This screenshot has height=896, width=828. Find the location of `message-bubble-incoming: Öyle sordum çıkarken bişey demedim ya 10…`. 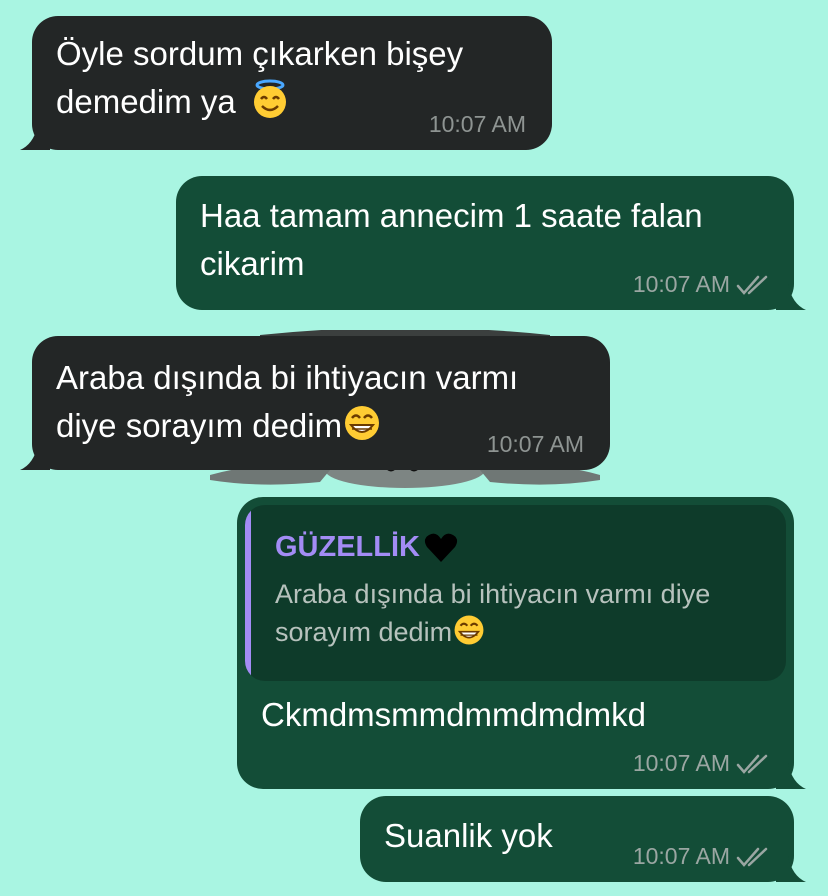

message-bubble-incoming: Öyle sordum çıkarken bişey demedim ya 10… is located at coordinates (286, 83).